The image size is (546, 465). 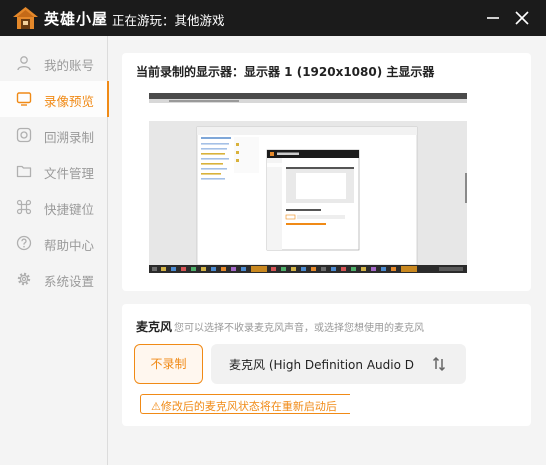 I want to click on sidebar-item-label: 文件管理, so click(x=69, y=173).